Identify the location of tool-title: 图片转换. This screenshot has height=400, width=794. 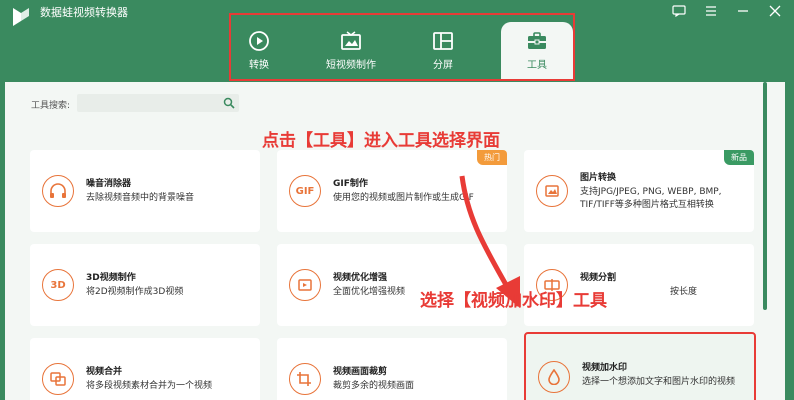
(598, 178).